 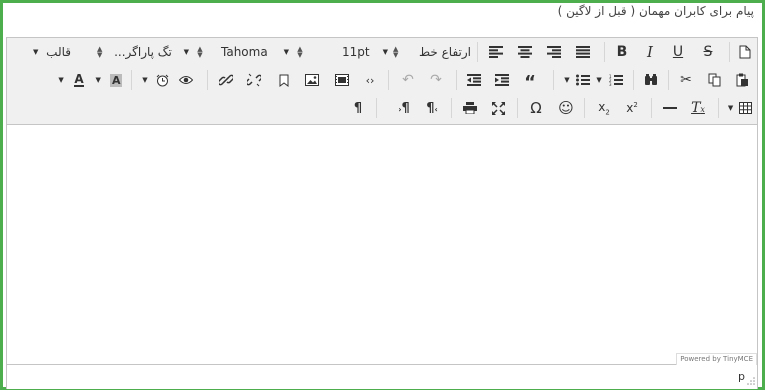 I want to click on align-left-icon, so click(x=496, y=52).